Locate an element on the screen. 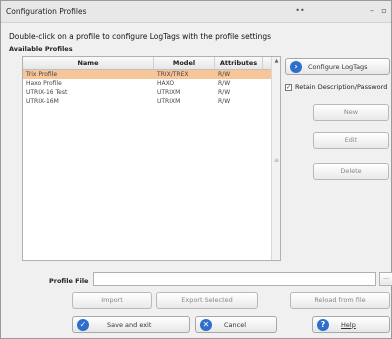 This screenshot has width=392, height=339. help-button: ? Help is located at coordinates (351, 324).